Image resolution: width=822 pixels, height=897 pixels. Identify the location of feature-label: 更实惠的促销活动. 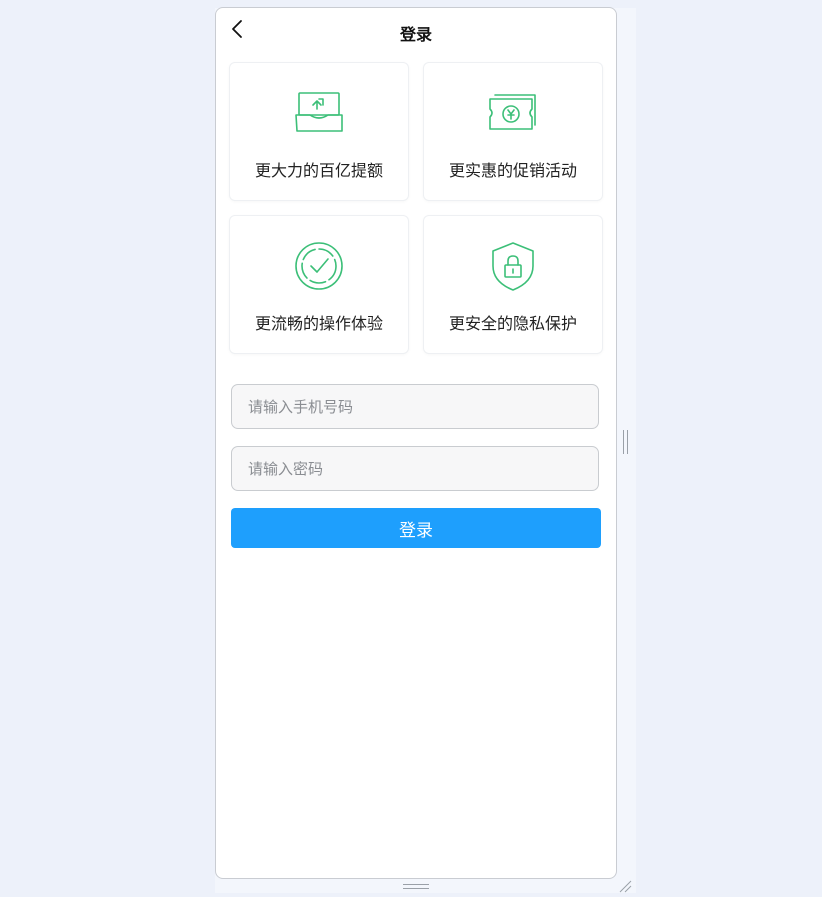
(512, 170).